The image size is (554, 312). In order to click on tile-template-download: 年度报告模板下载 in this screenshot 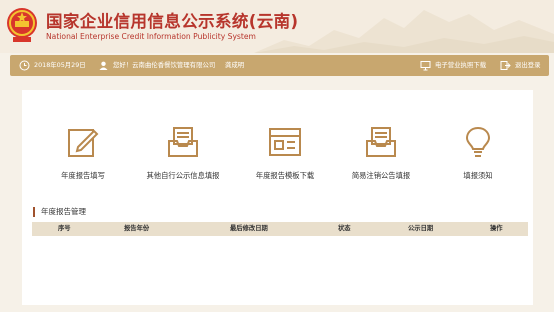, I will do `click(285, 153)`.